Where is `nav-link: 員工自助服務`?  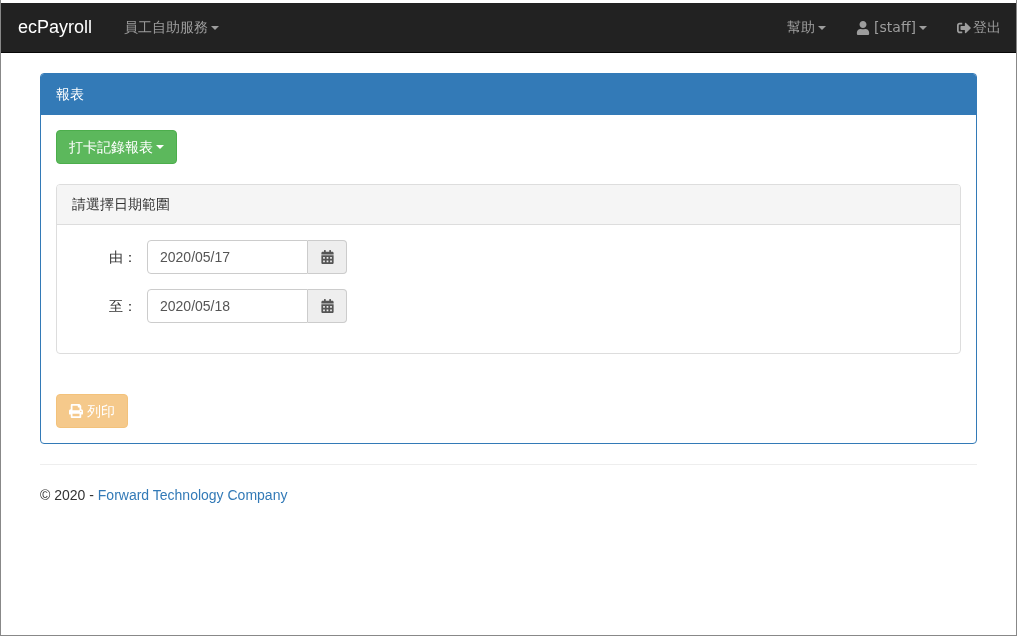 nav-link: 員工自助服務 is located at coordinates (172, 27).